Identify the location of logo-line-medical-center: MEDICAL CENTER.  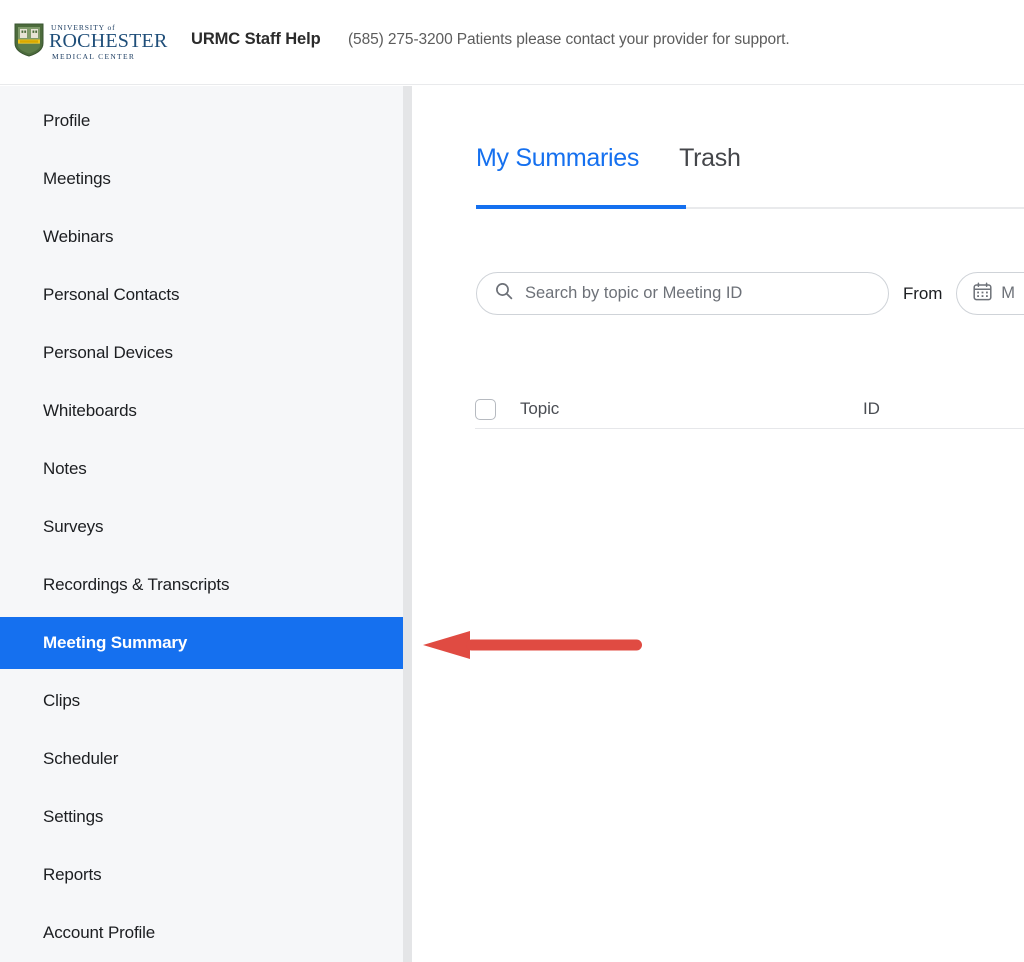
(94, 56).